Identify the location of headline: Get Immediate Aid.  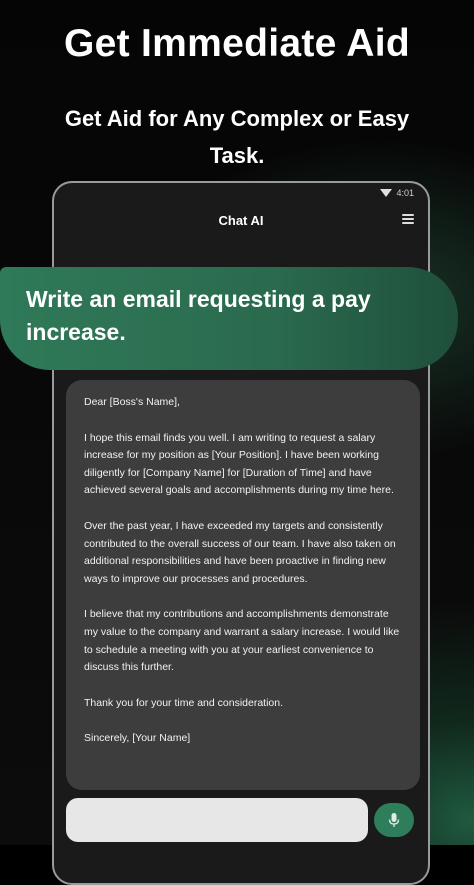
(237, 43).